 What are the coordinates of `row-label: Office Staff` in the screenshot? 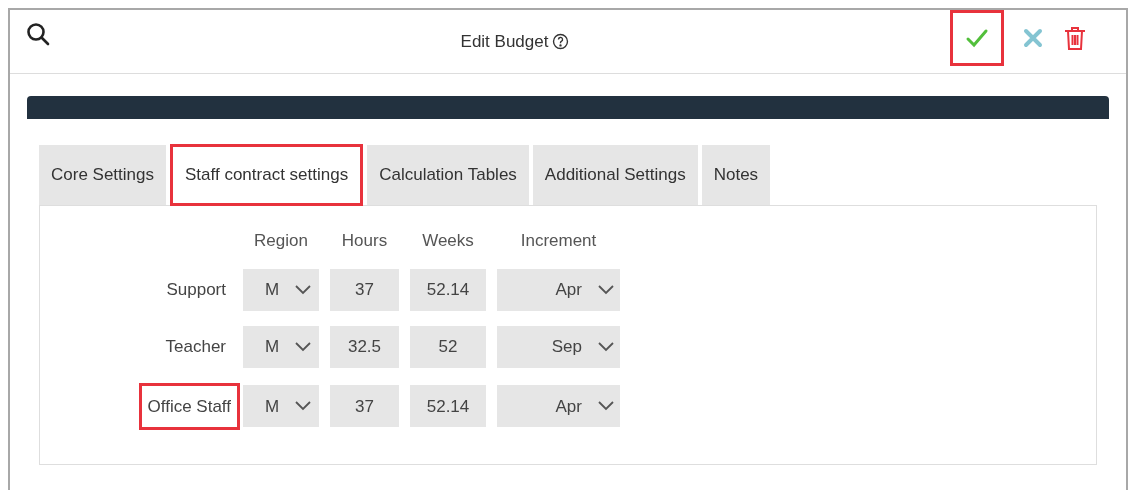 It's located at (189, 406).